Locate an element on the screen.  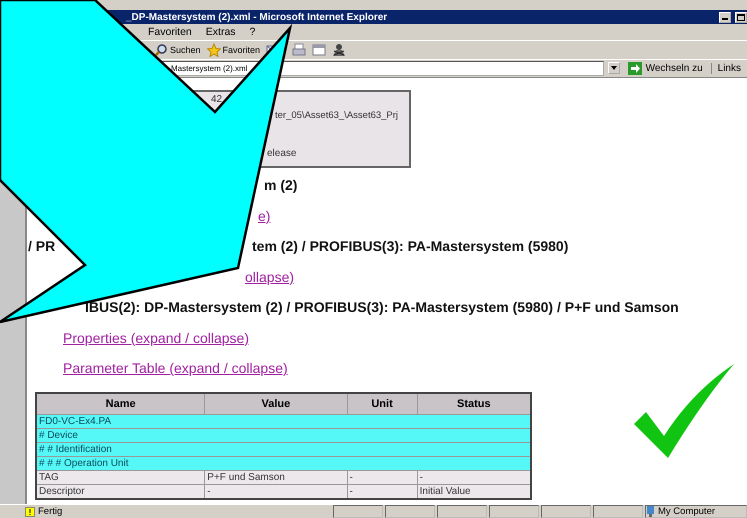
search-button: Suchen is located at coordinates (177, 50).